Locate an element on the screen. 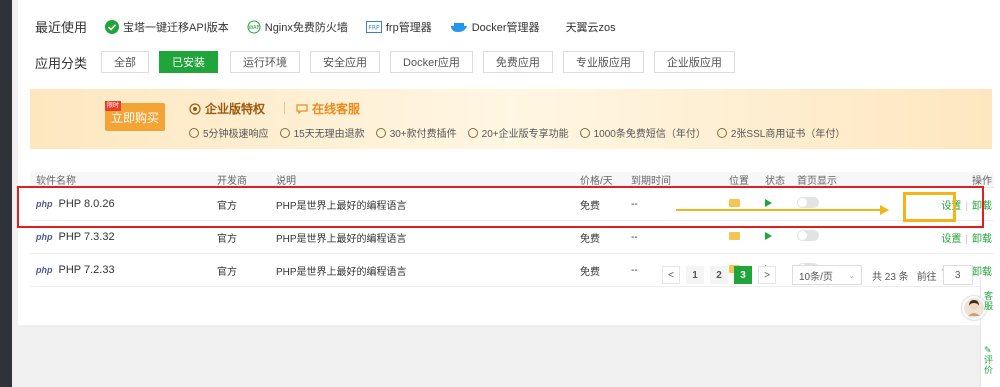 The height and width of the screenshot is (387, 1000). feature-label: 5分钟极速响应 is located at coordinates (236, 134).